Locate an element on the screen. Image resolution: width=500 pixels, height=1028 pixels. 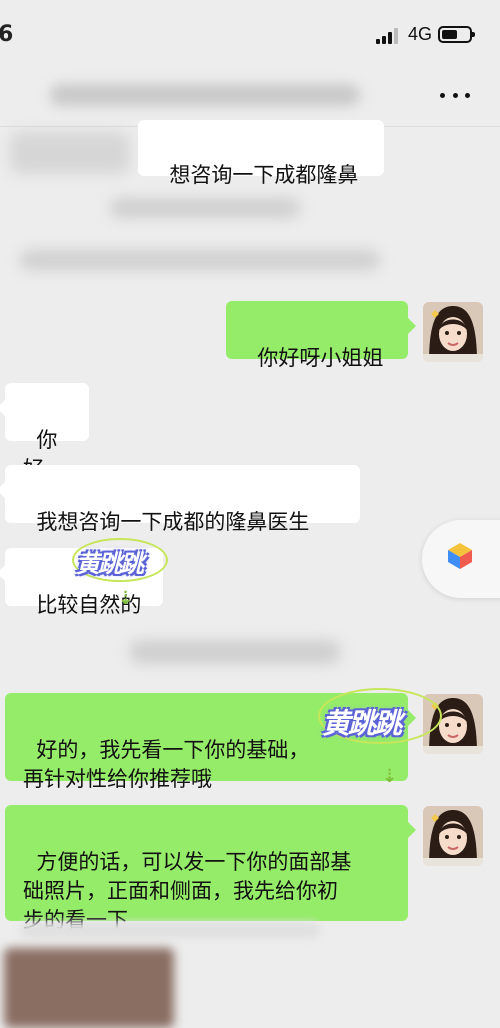
chat-title-blurred is located at coordinates (205, 95).